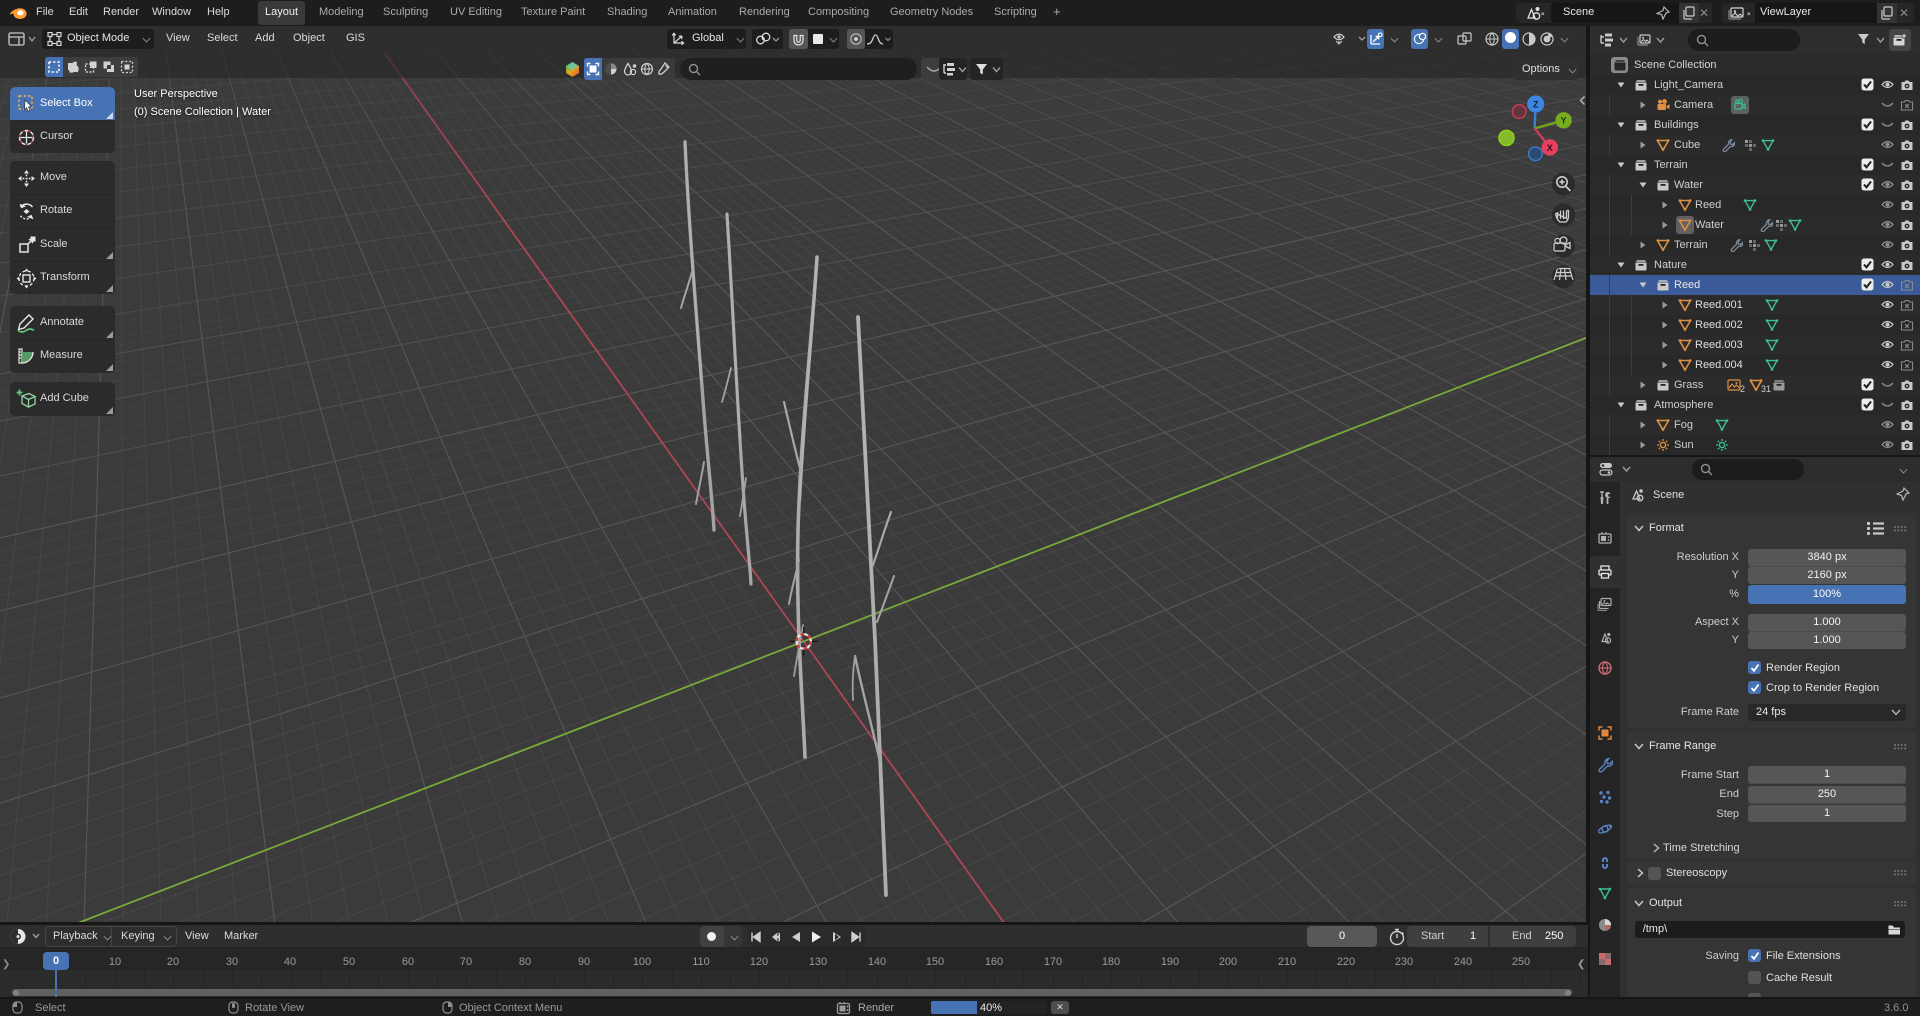 This screenshot has width=1920, height=1016. I want to click on svg-text: X, so click(1550, 148).